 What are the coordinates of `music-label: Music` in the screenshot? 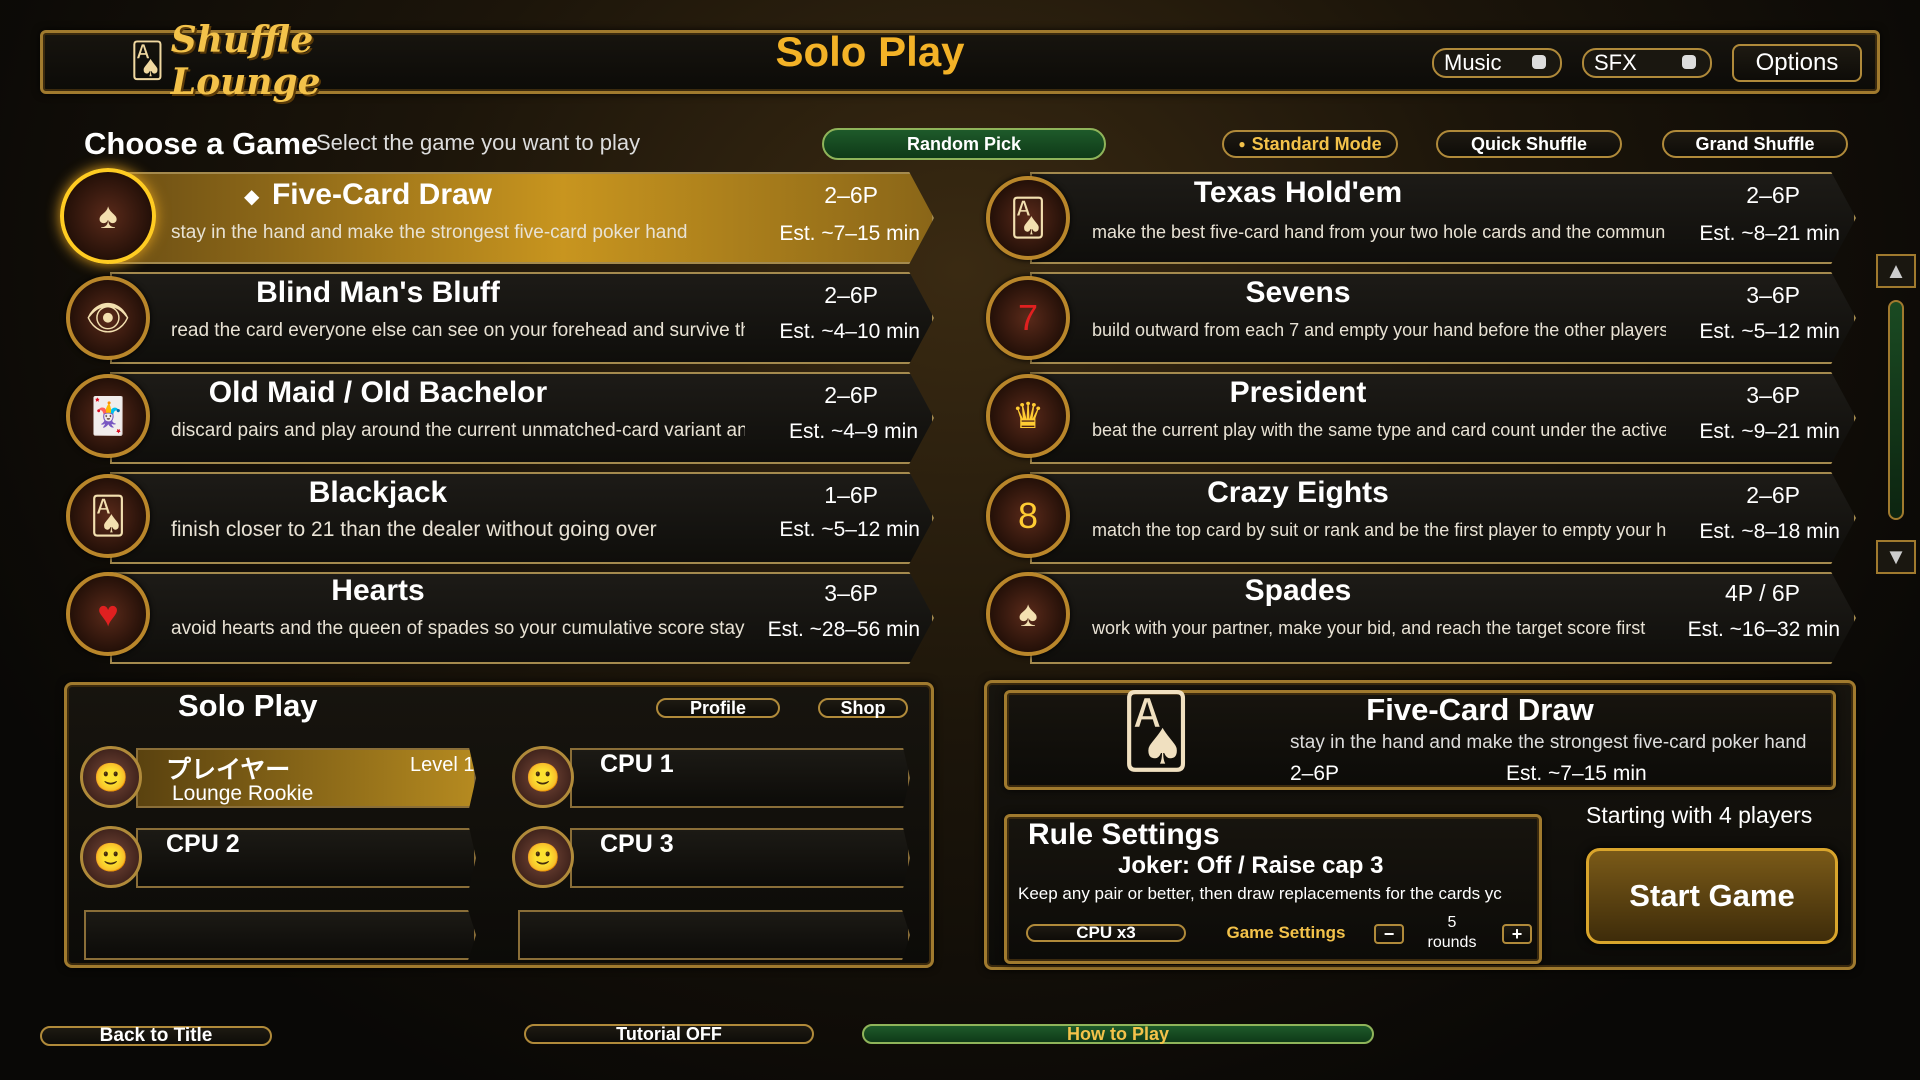 It's located at (1473, 62).